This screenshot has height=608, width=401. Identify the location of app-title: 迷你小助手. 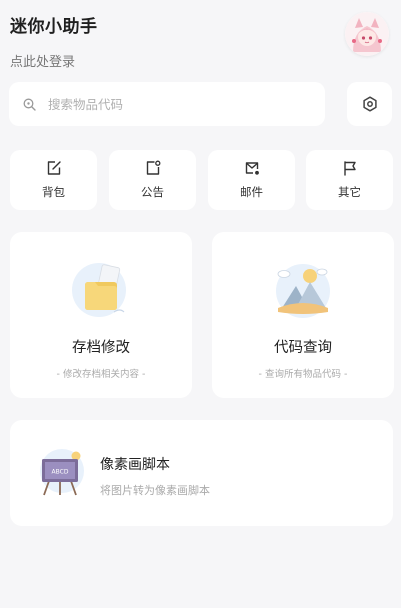
(54, 27).